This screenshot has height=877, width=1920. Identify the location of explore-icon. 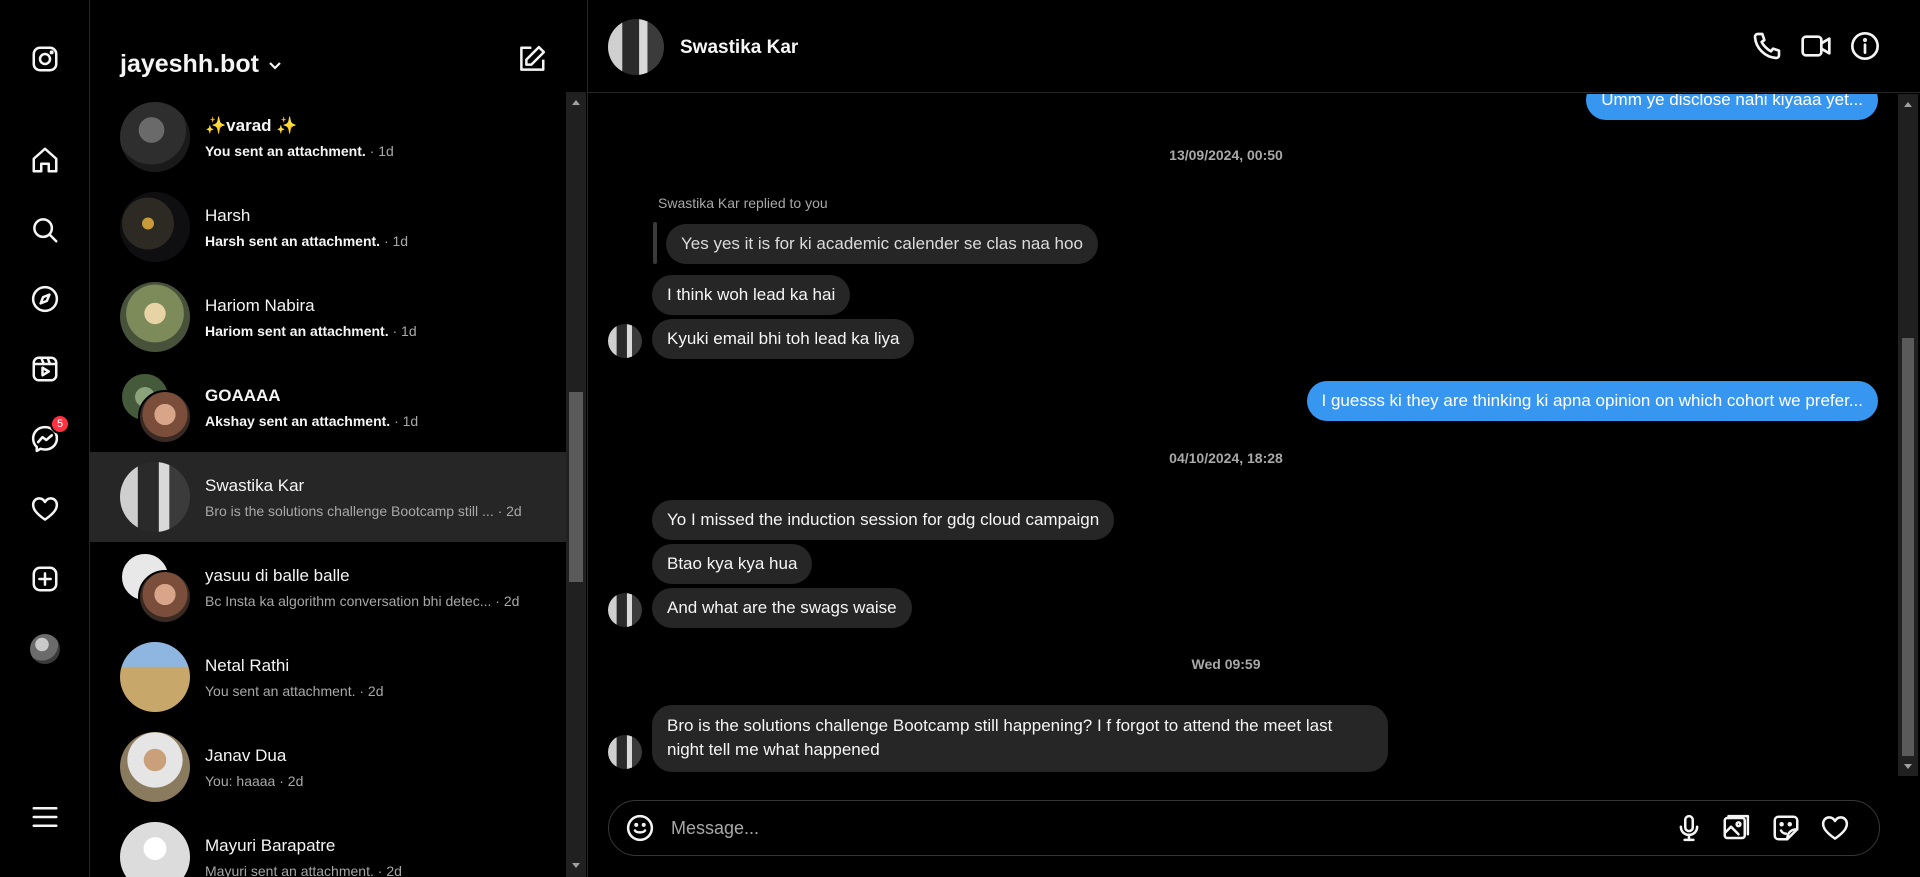
(45, 299).